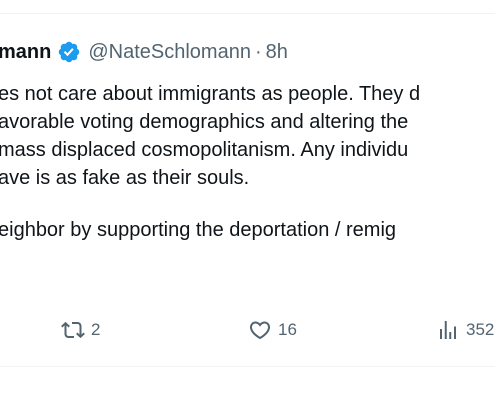  Describe the element at coordinates (260, 330) in the screenshot. I see `like-icon` at that location.